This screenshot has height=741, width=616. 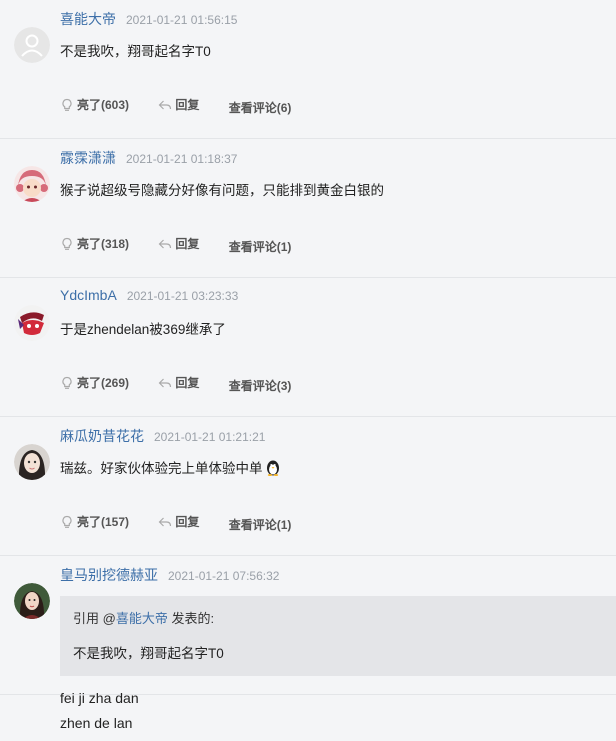 I want to click on like-button: 亮了(318), so click(x=94, y=243).